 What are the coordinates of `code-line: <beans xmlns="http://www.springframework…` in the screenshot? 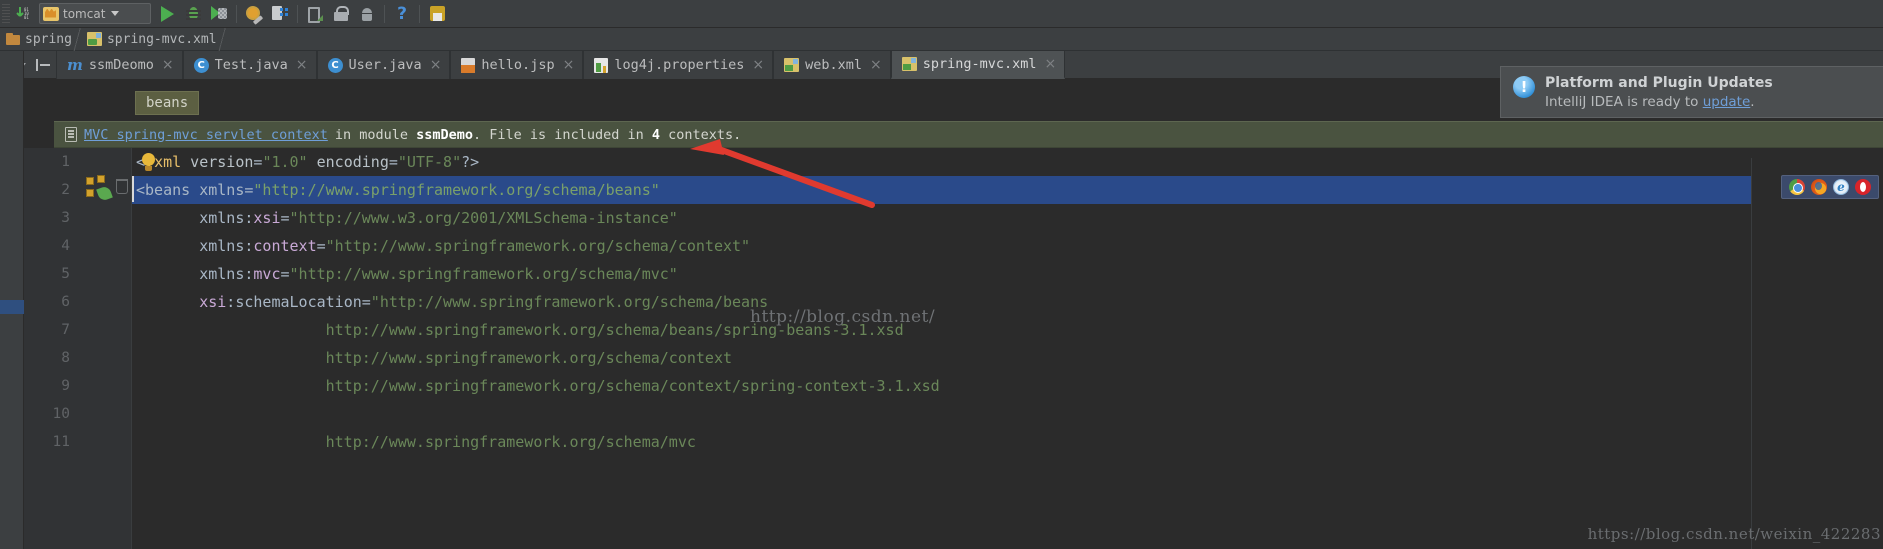 It's located at (396, 190).